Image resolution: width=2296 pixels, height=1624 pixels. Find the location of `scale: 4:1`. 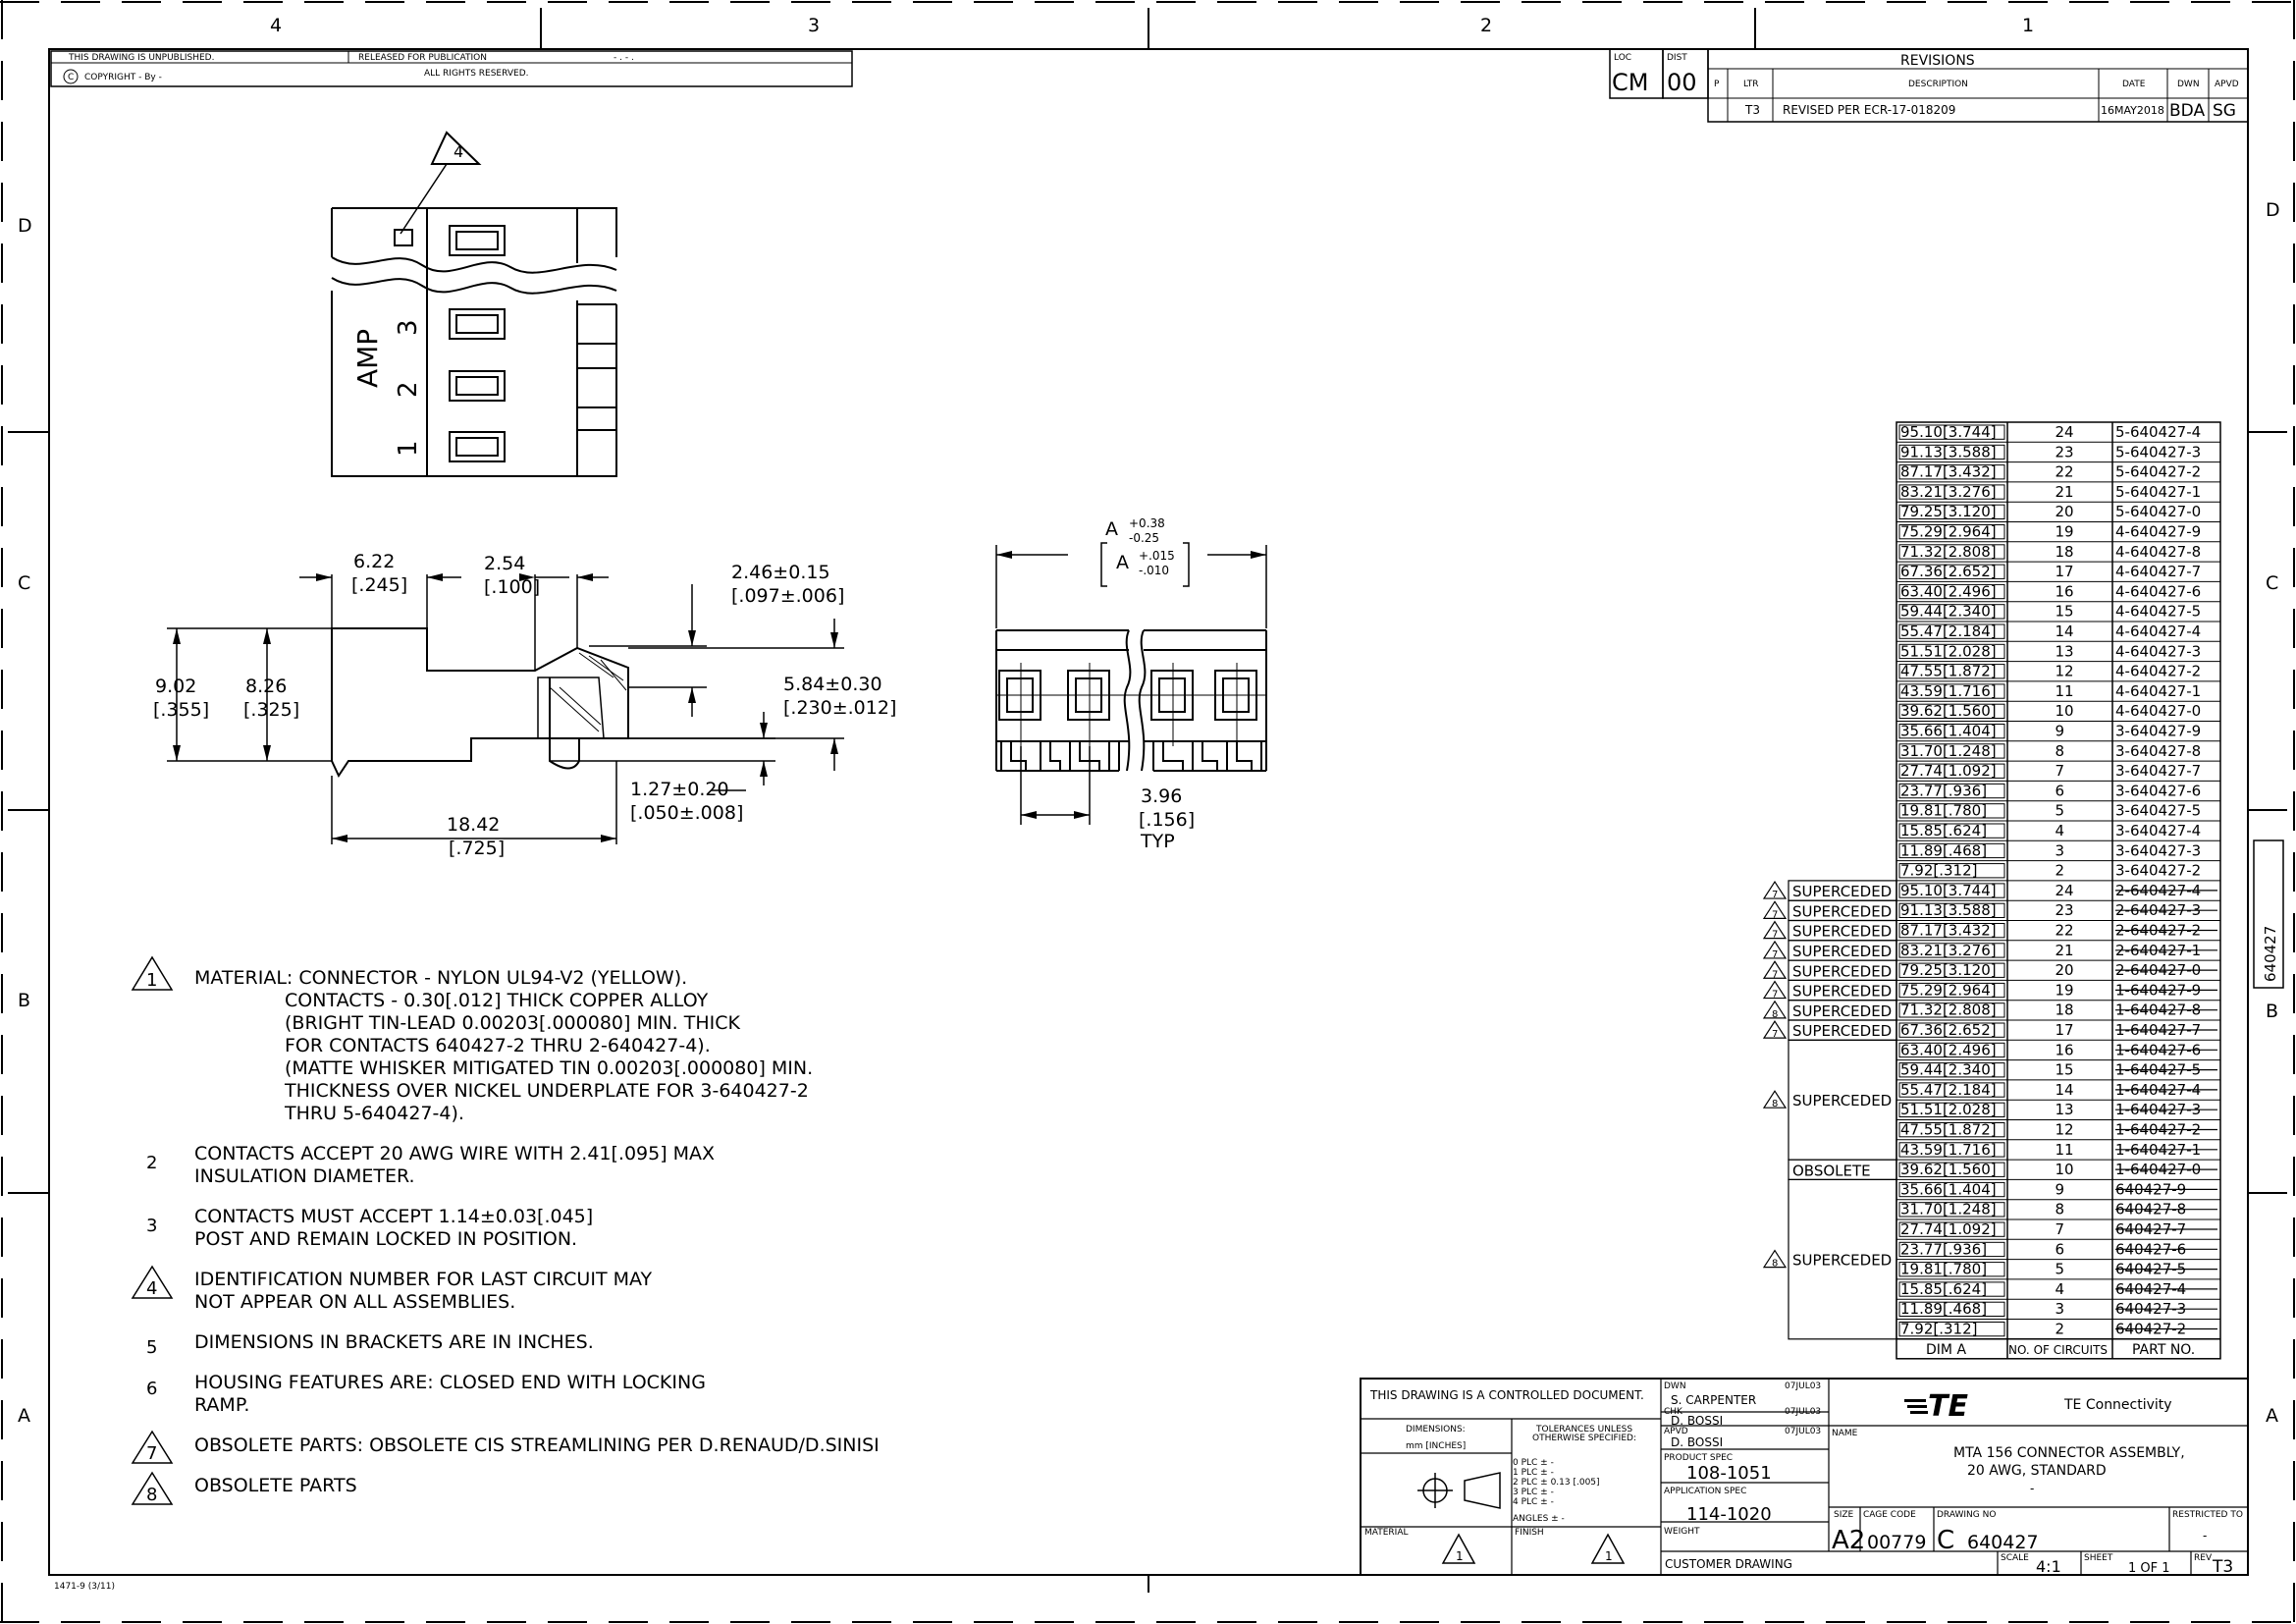

scale: 4:1 is located at coordinates (2048, 1566).